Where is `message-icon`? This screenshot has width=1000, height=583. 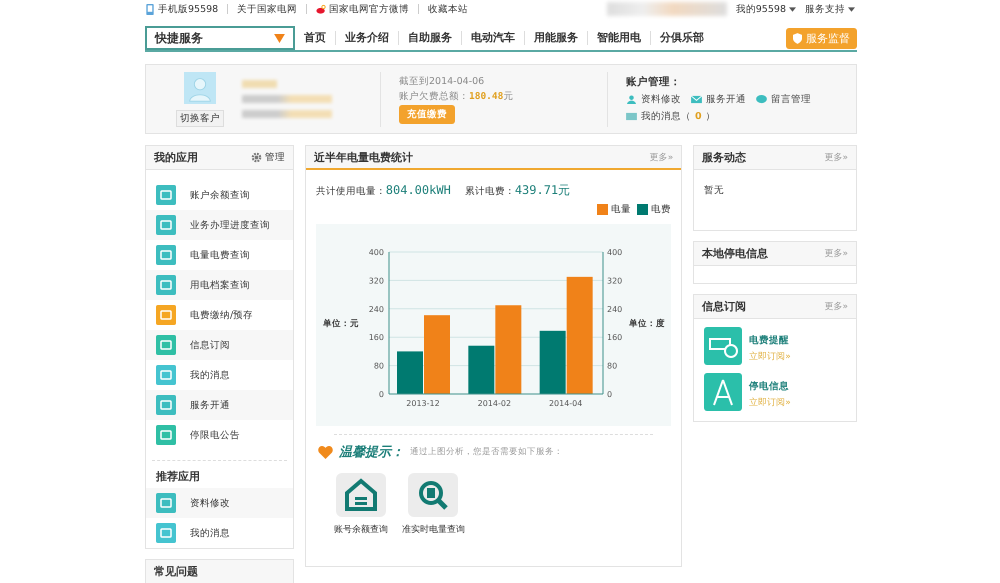 message-icon is located at coordinates (631, 116).